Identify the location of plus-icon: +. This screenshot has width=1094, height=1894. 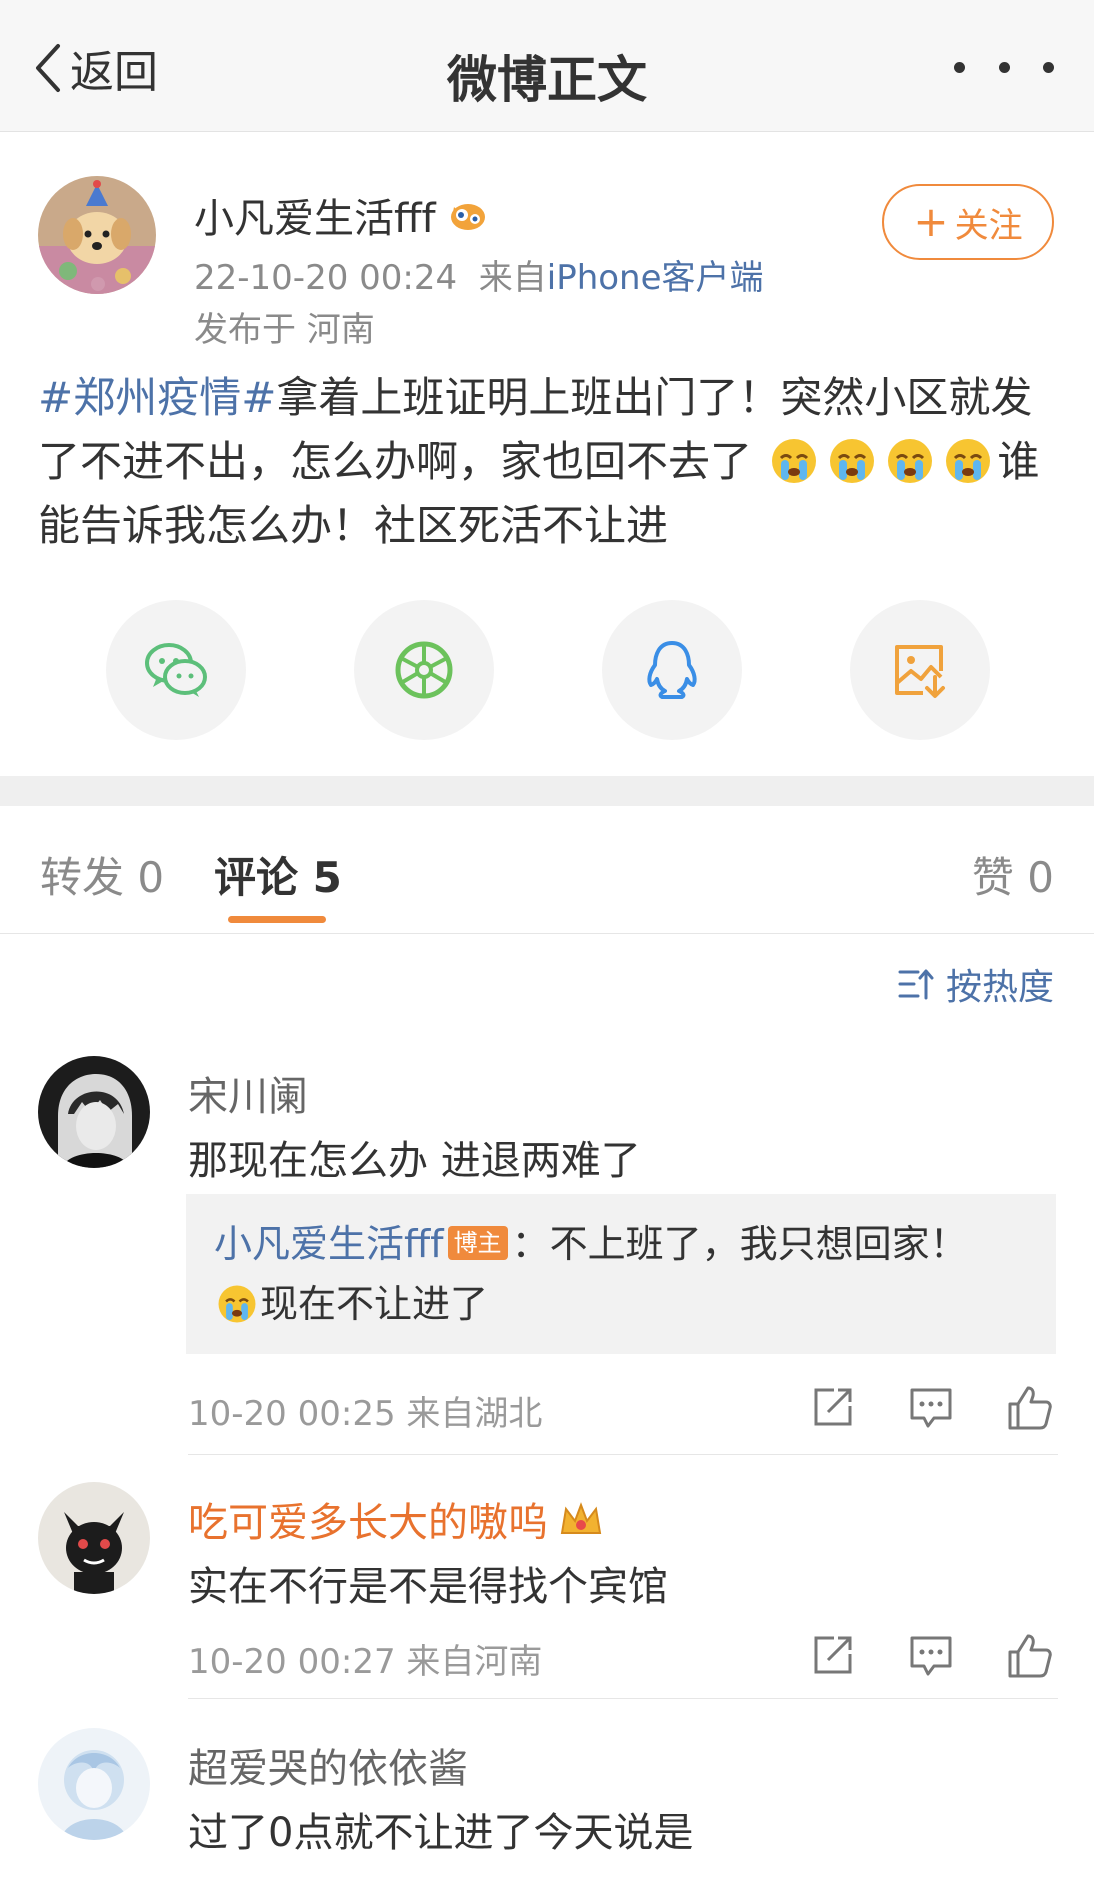
(931, 221).